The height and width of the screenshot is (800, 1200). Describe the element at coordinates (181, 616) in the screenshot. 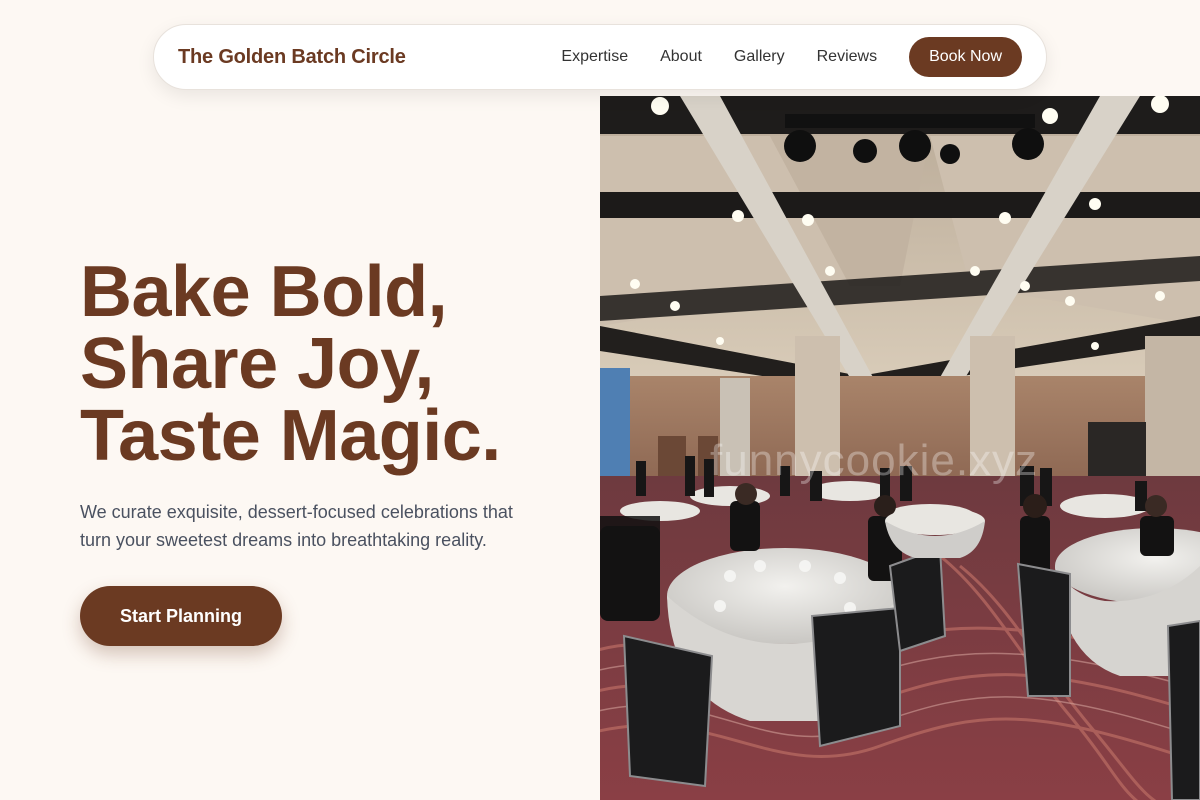

I see `start-planning-button: Start Planning` at that location.